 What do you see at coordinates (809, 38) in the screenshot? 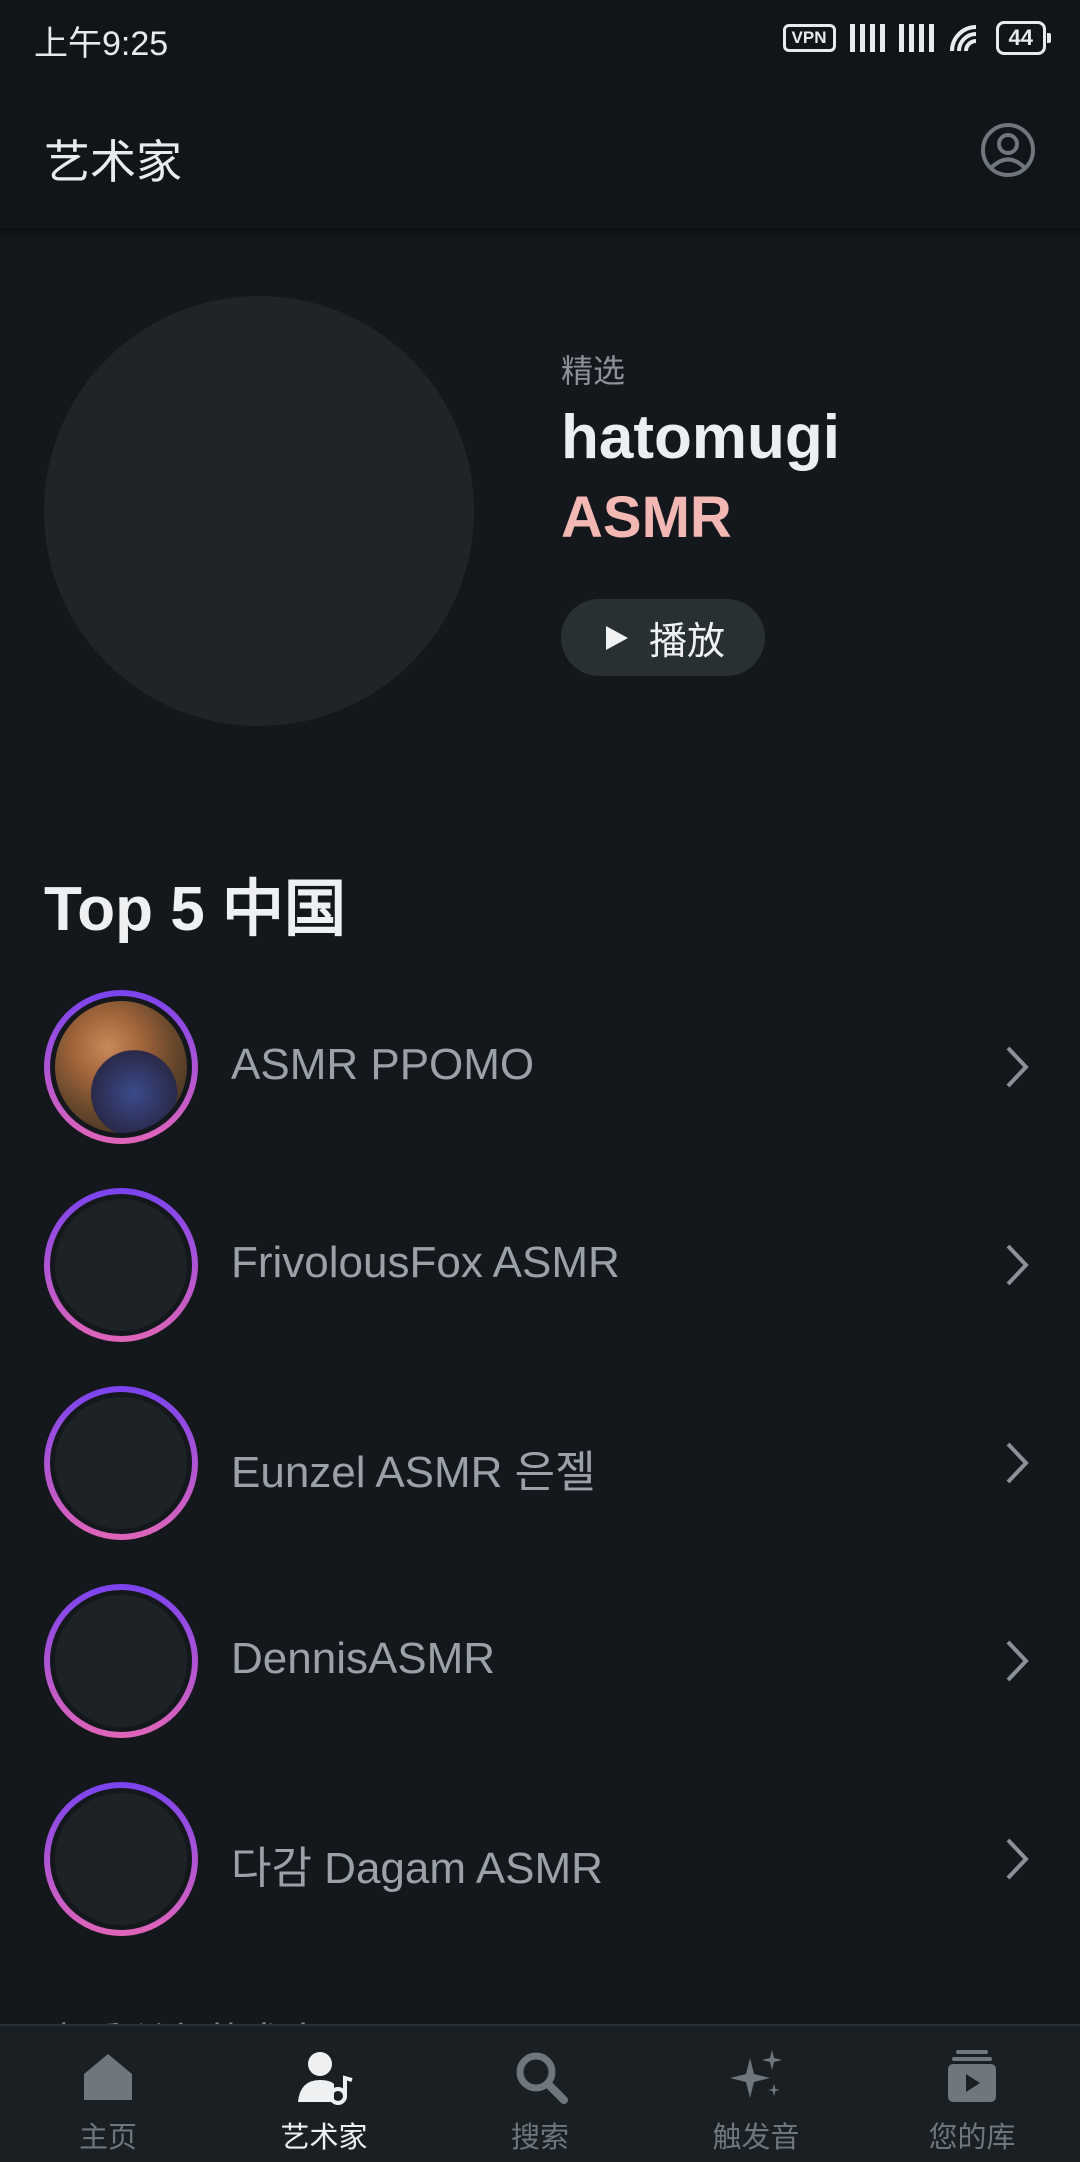
I see `vpn-icon: VPN` at bounding box center [809, 38].